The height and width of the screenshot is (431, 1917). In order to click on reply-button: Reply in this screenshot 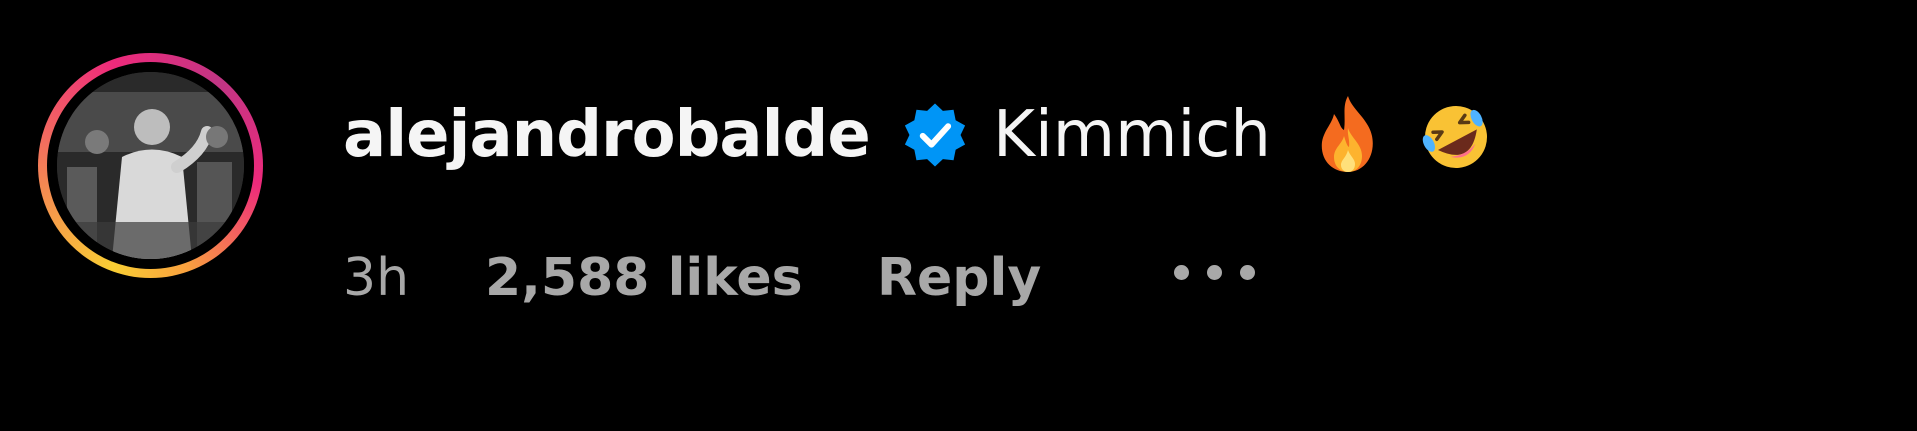, I will do `click(959, 278)`.